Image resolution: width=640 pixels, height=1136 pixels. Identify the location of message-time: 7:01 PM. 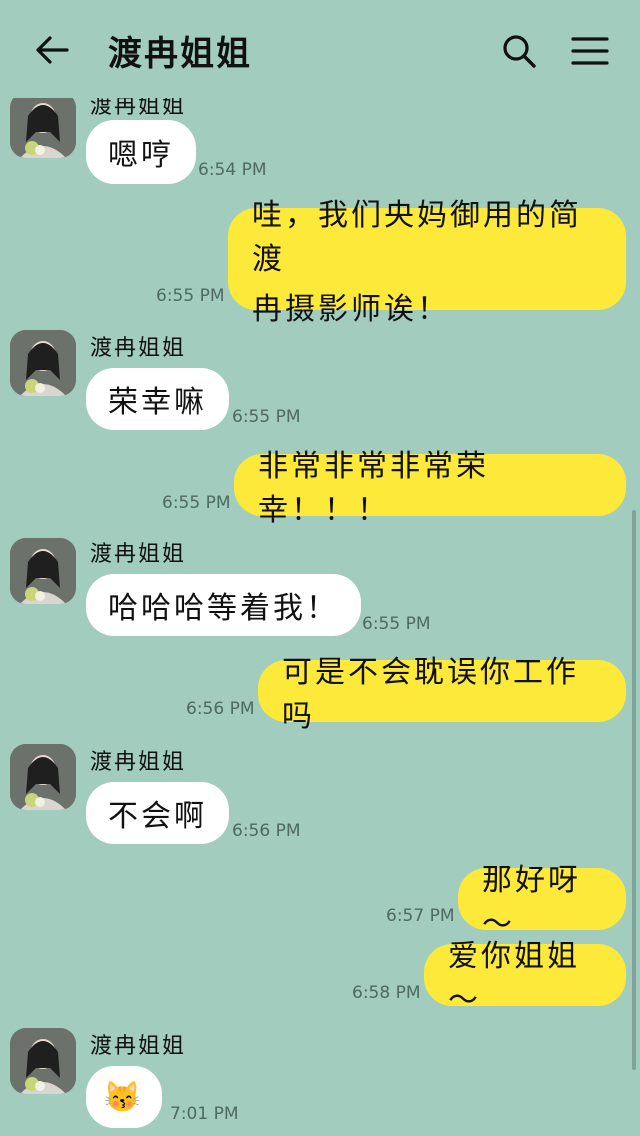
(204, 1114).